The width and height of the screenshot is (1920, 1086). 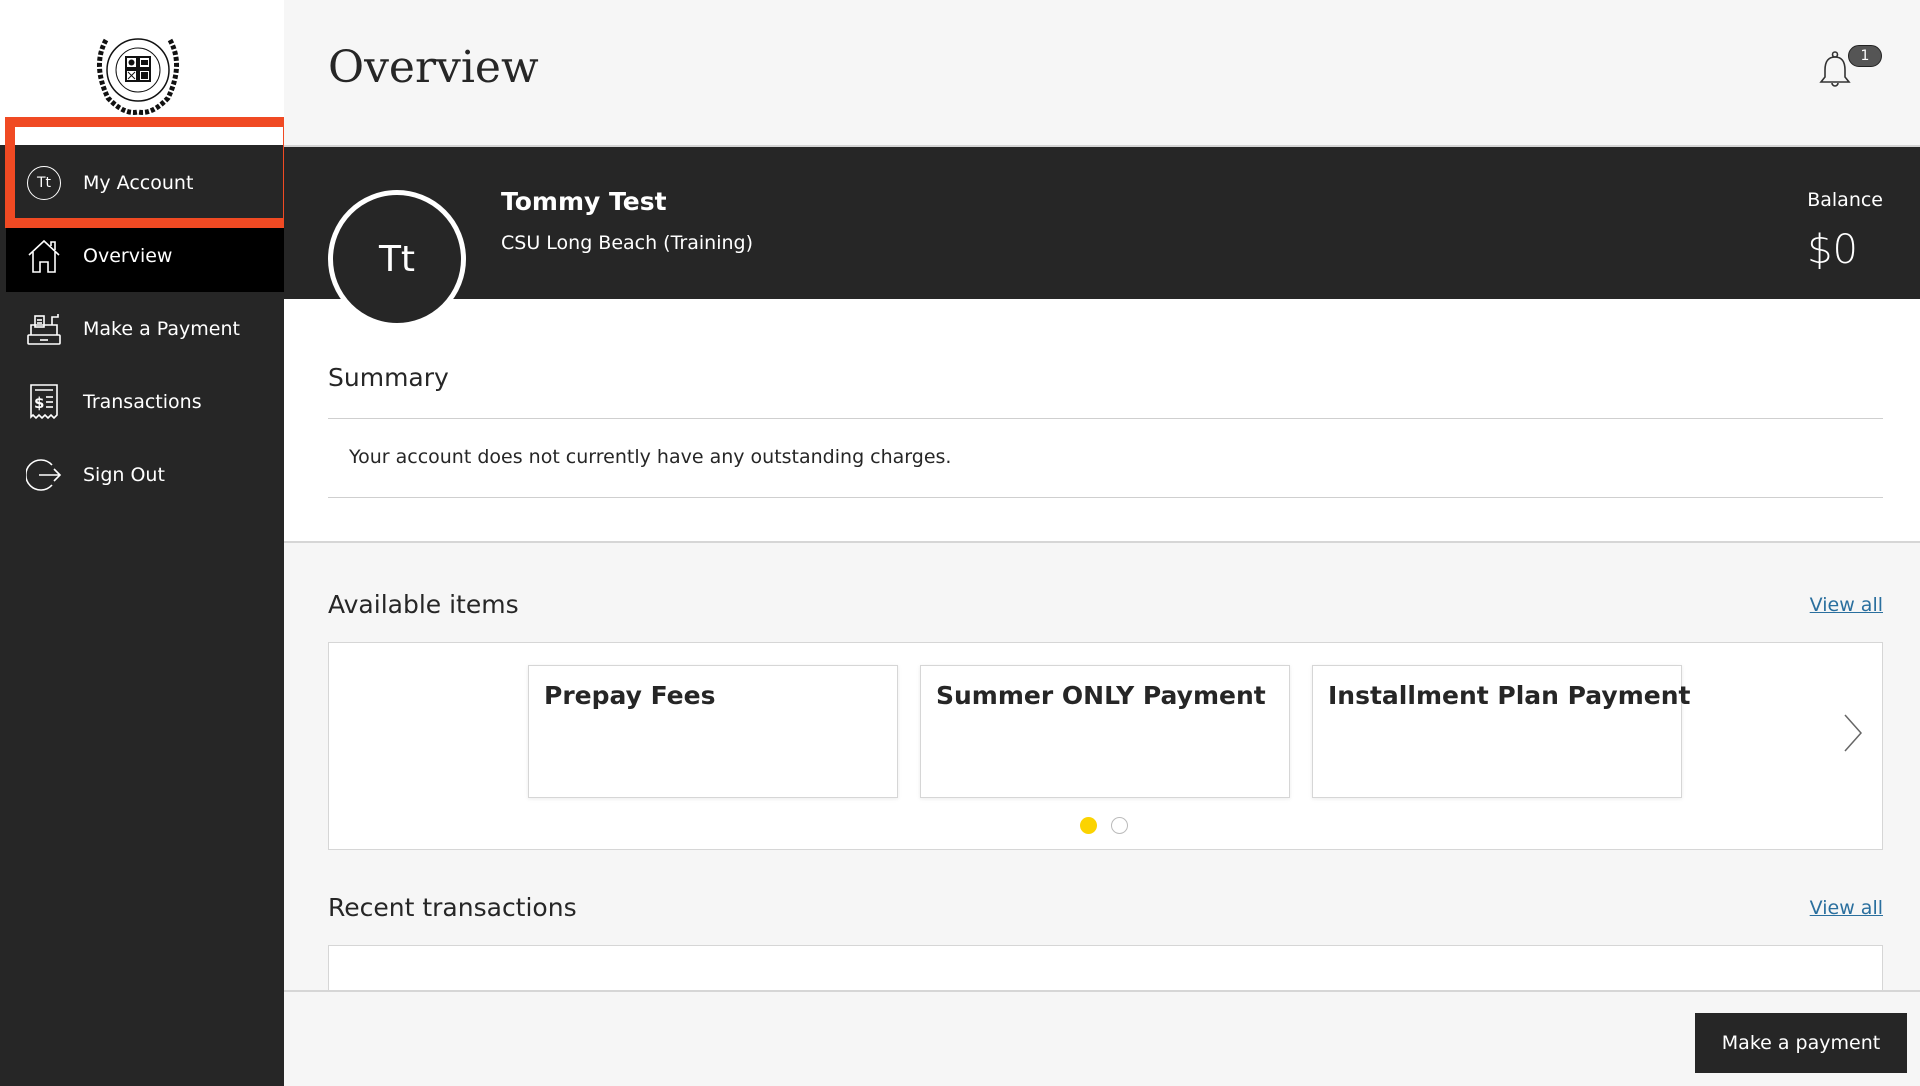 What do you see at coordinates (630, 695) in the screenshot?
I see `item-card-title: Prepay Fees` at bounding box center [630, 695].